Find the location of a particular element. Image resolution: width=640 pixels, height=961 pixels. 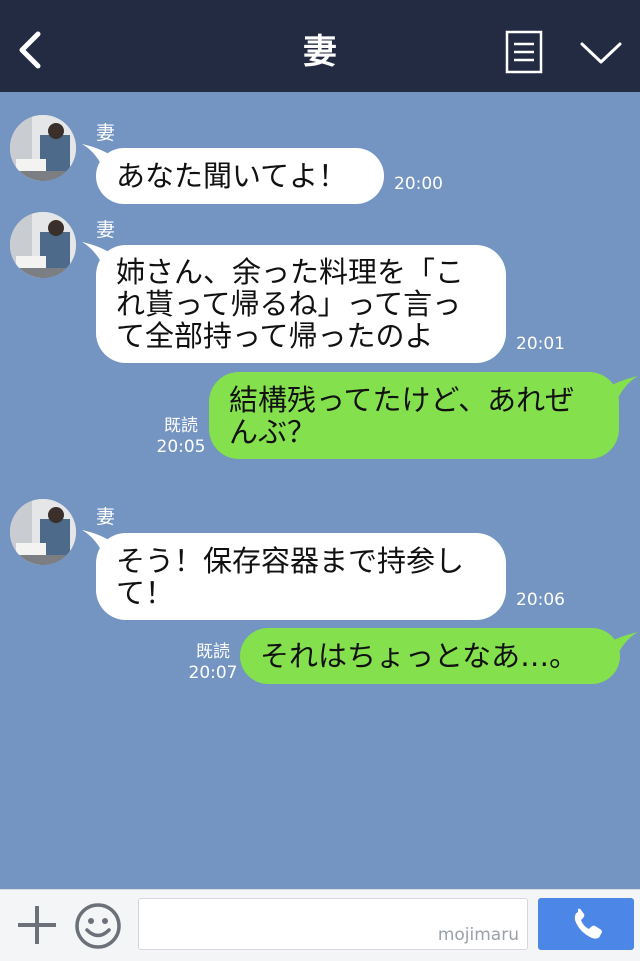

back-button is located at coordinates (32, 50).